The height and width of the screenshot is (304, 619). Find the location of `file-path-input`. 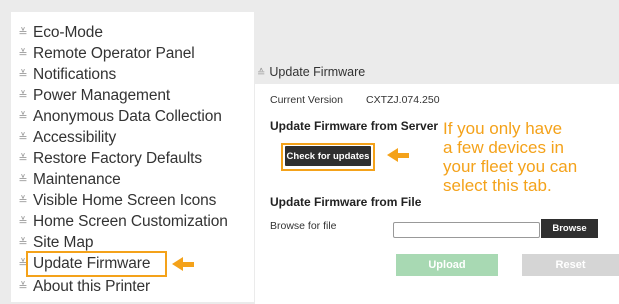

file-path-input is located at coordinates (466, 230).